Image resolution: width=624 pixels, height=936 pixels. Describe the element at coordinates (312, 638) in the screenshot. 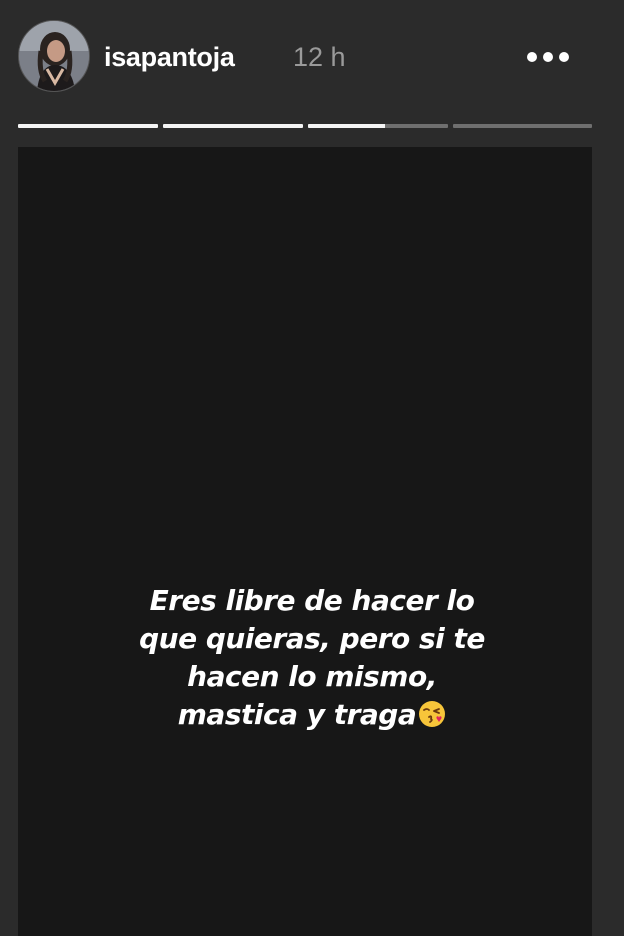

I see `caption-line: que quieras, pero si te` at that location.